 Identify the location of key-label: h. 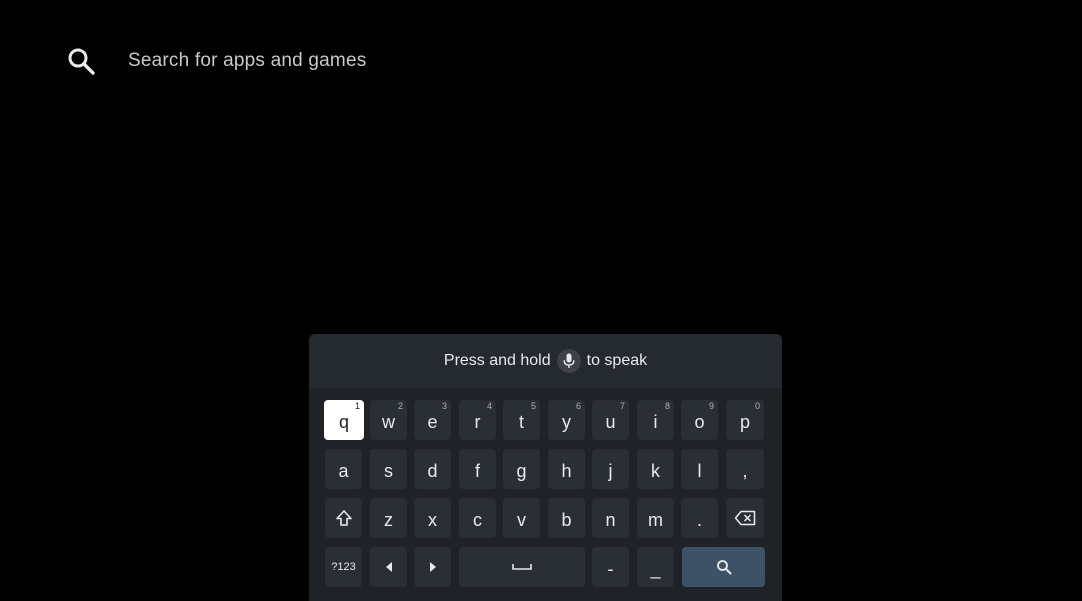
(566, 470).